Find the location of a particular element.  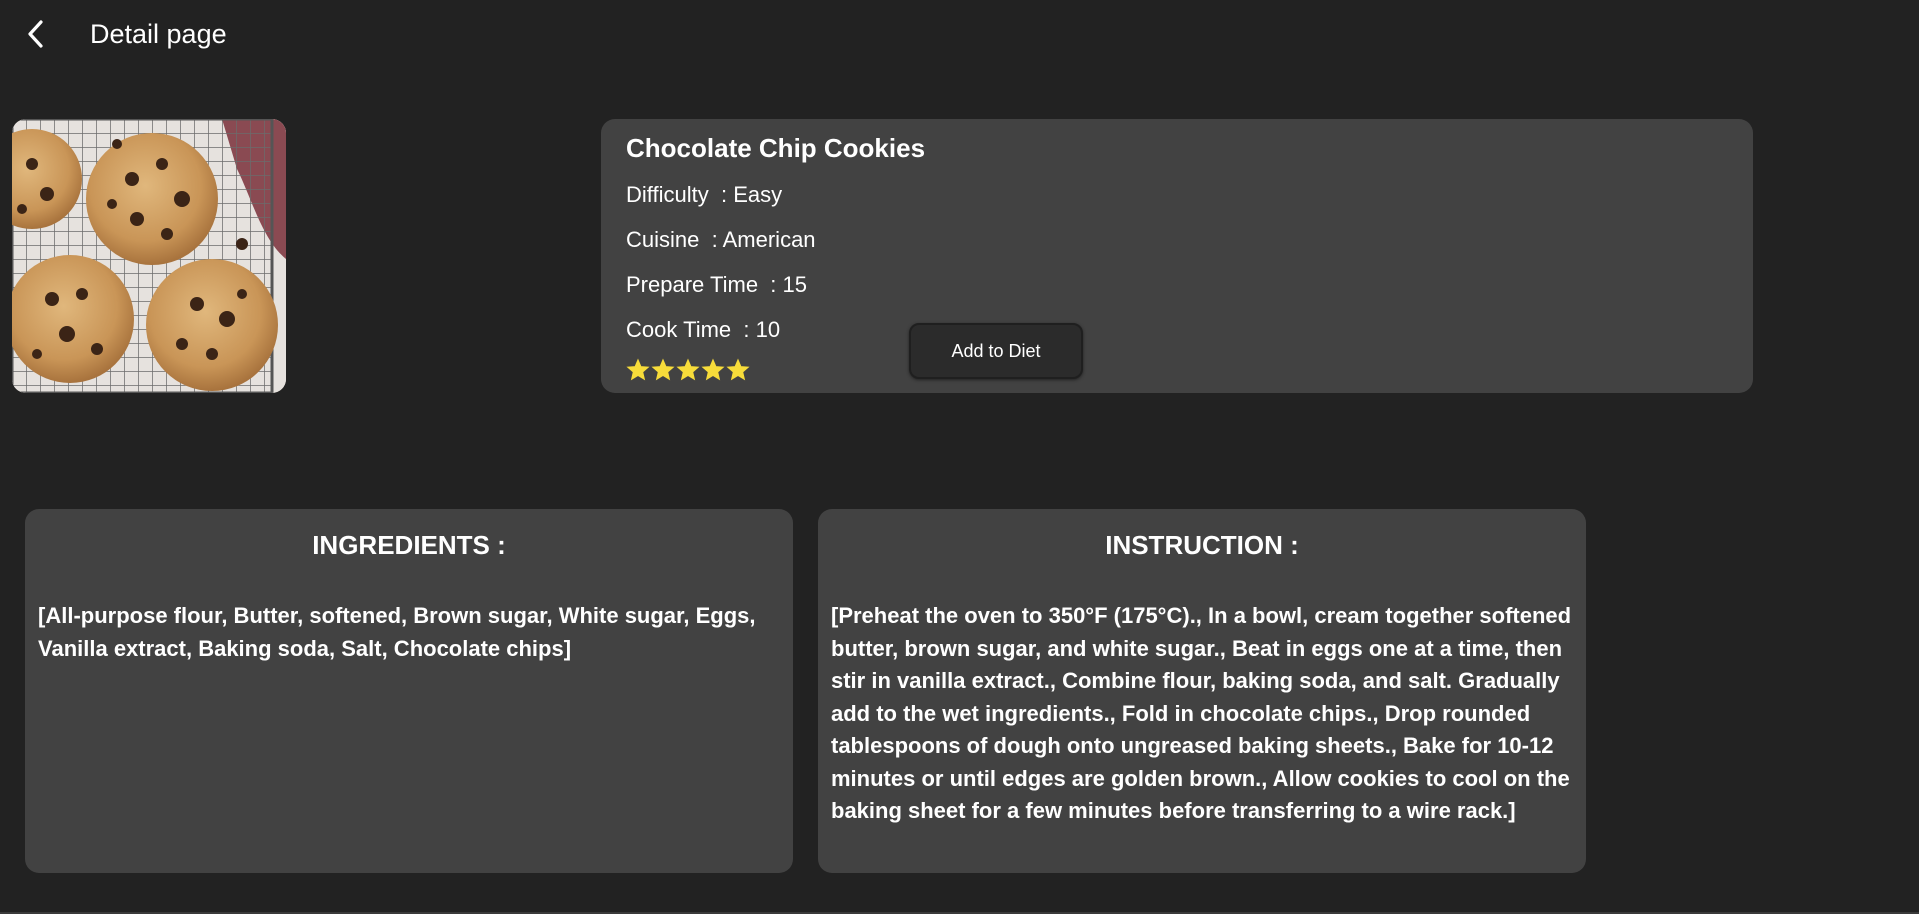

cook-time-label: Cook Time is located at coordinates (679, 329).